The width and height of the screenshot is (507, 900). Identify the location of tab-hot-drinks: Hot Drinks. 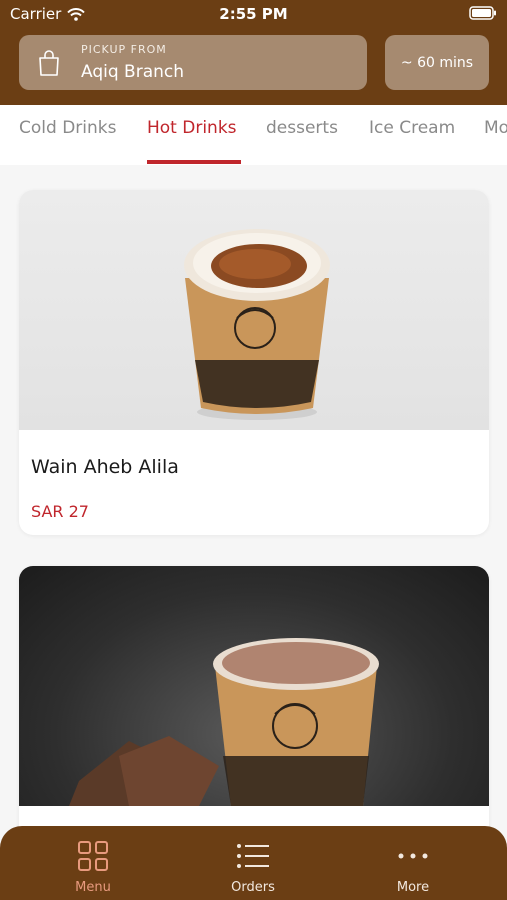
(192, 128).